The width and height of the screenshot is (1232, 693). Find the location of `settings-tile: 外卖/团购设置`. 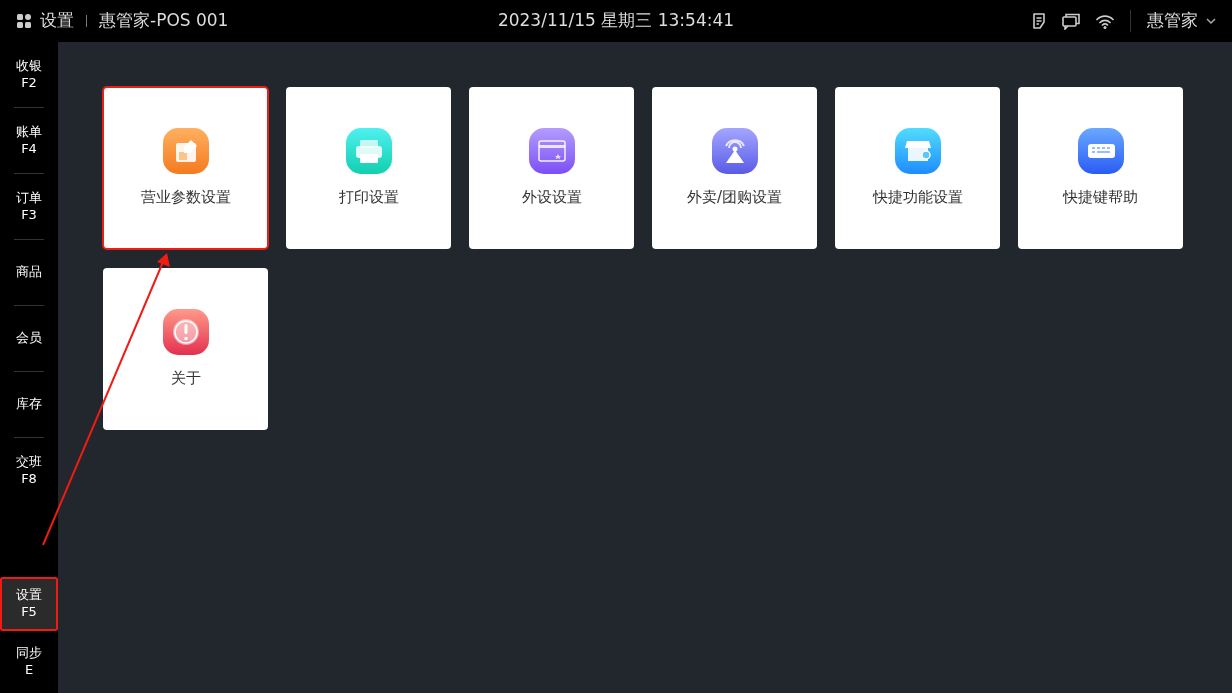

settings-tile: 外卖/团购设置 is located at coordinates (734, 168).